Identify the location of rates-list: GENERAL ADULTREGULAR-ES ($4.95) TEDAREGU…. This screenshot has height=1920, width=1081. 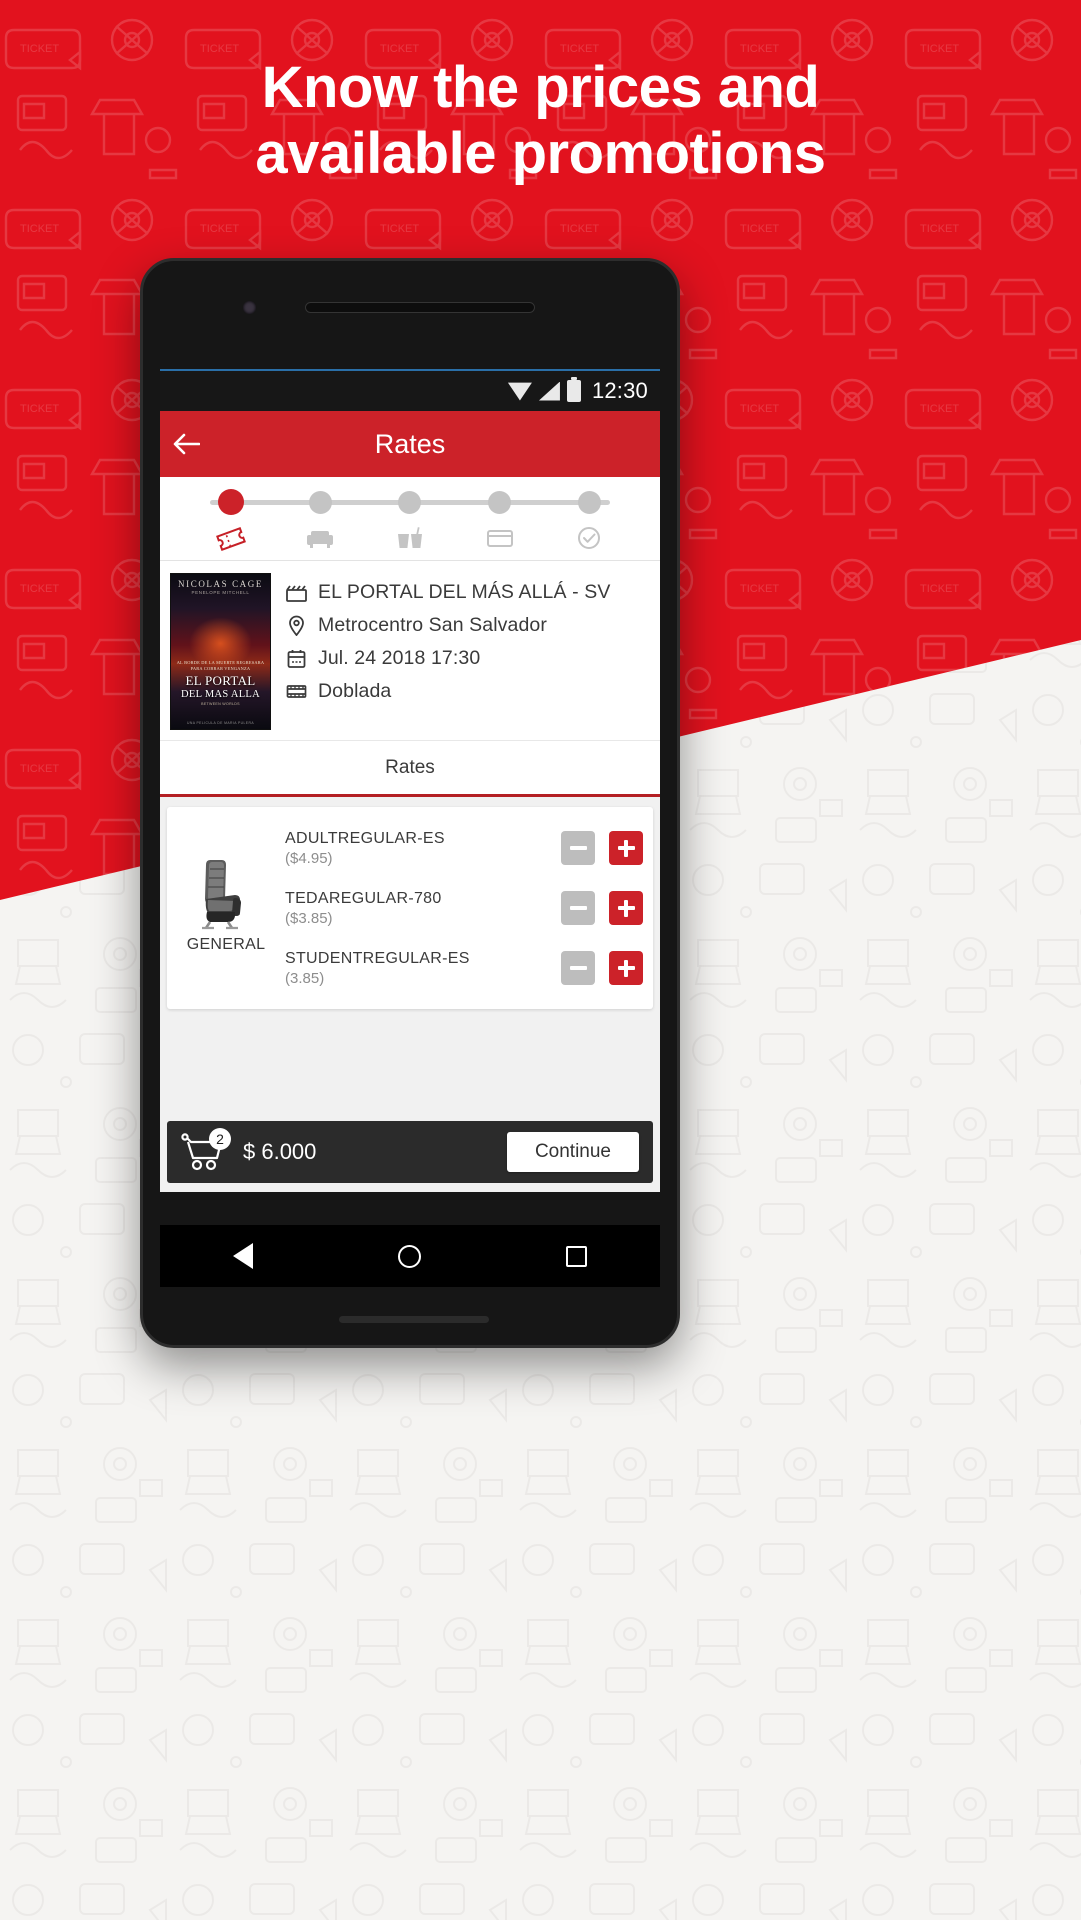
(410, 908).